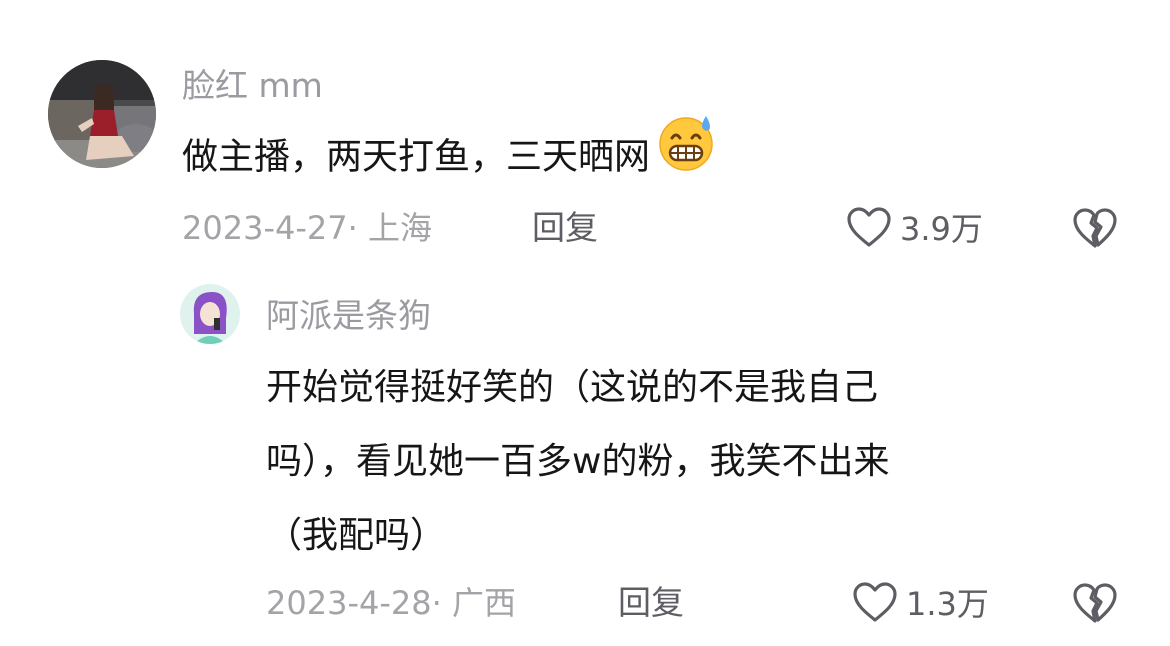  I want to click on comment-text: 做主播，两天打鱼，三天晒网, so click(449, 156).